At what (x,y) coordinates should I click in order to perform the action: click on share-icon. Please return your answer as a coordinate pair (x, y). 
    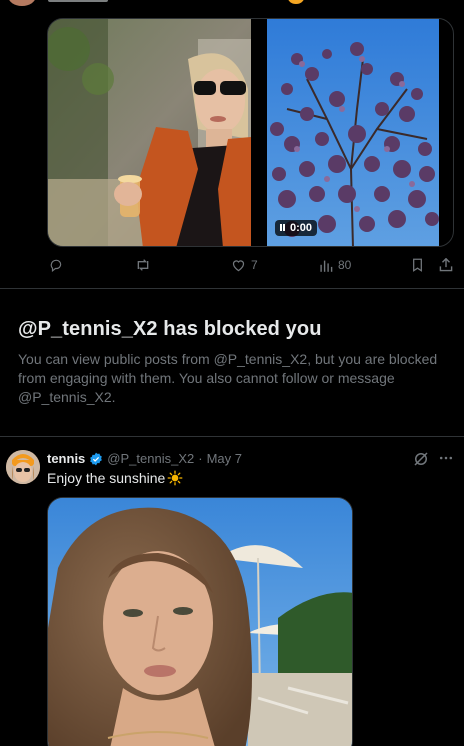
    Looking at the image, I should click on (446, 265).